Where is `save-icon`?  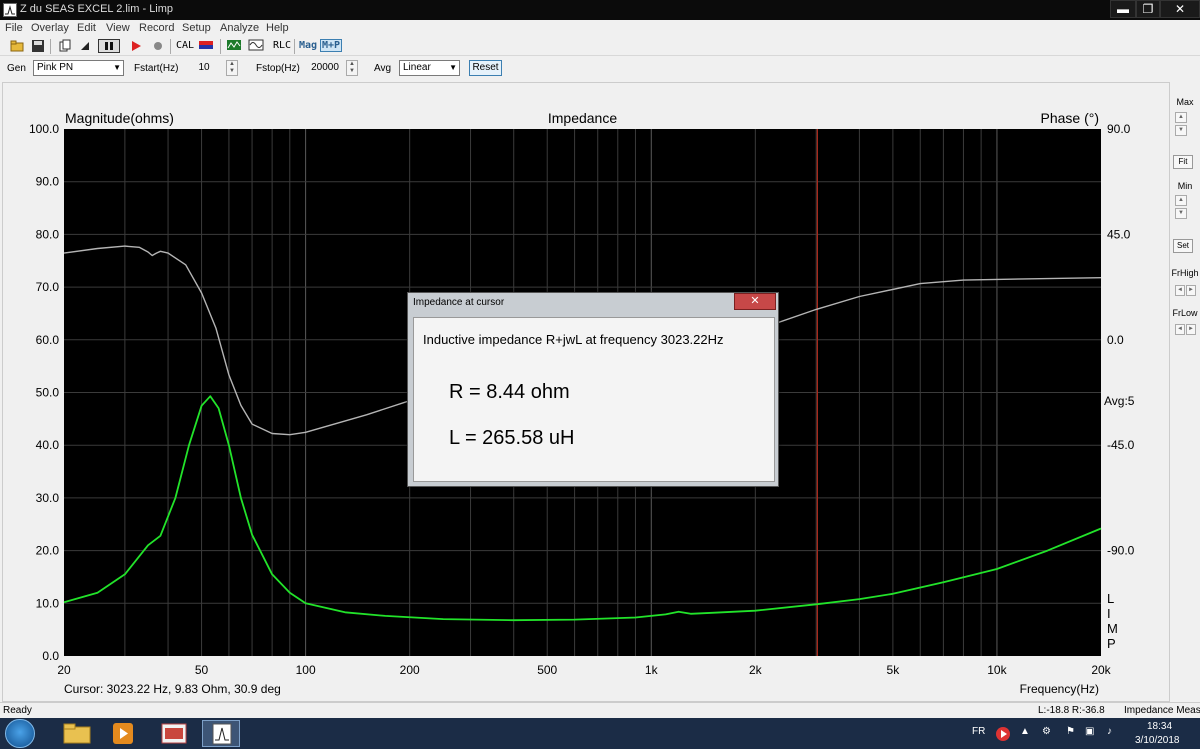
save-icon is located at coordinates (38, 46).